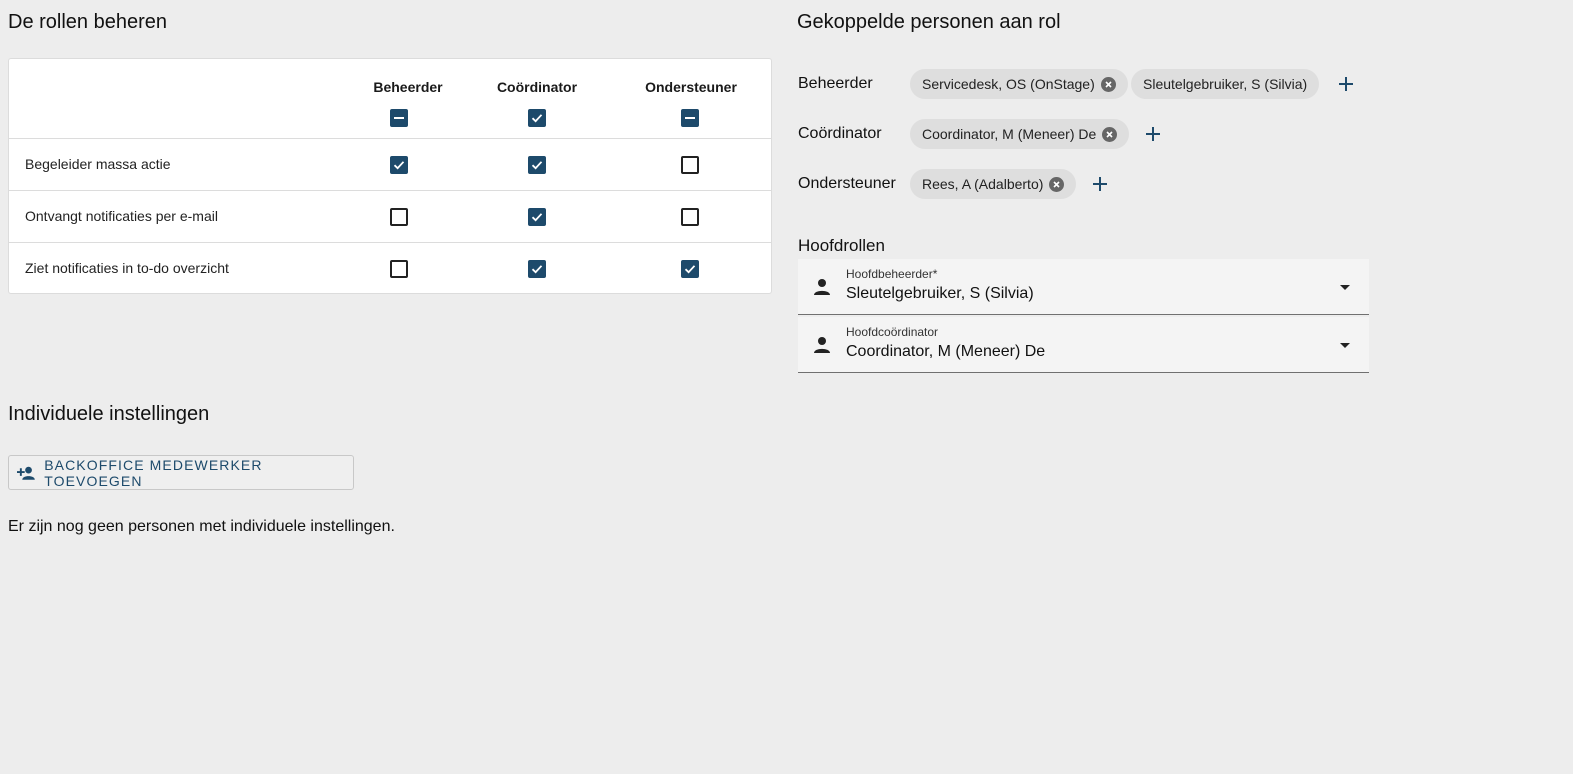 This screenshot has width=1573, height=774. Describe the element at coordinates (892, 274) in the screenshot. I see `field-label: Hoofdbeheerder*` at that location.